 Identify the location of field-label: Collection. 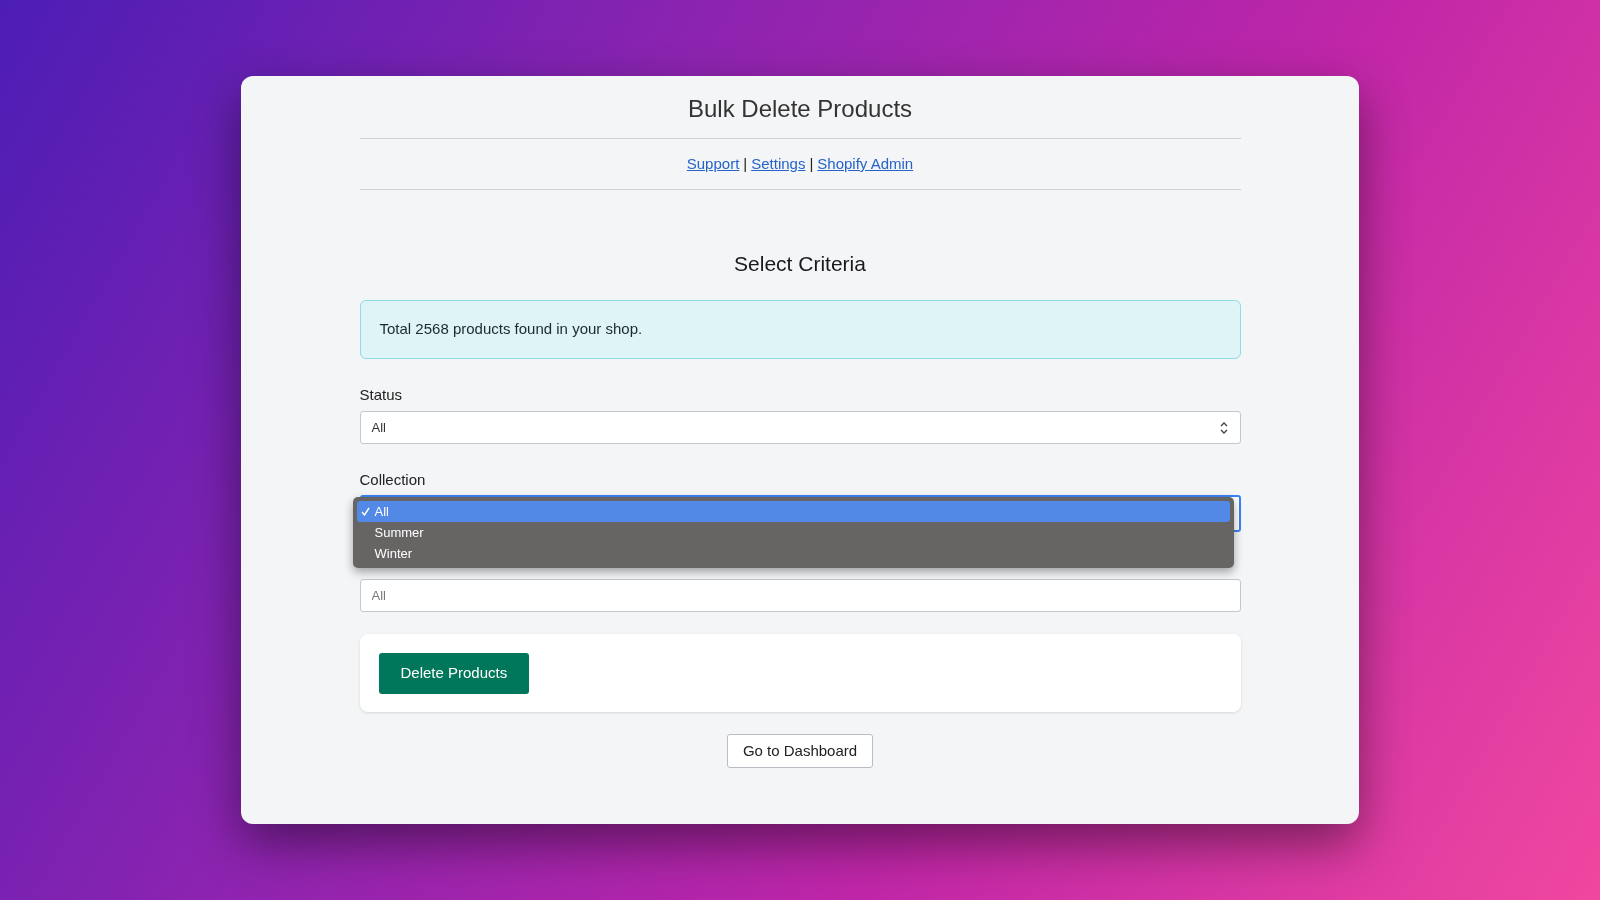
(393, 480).